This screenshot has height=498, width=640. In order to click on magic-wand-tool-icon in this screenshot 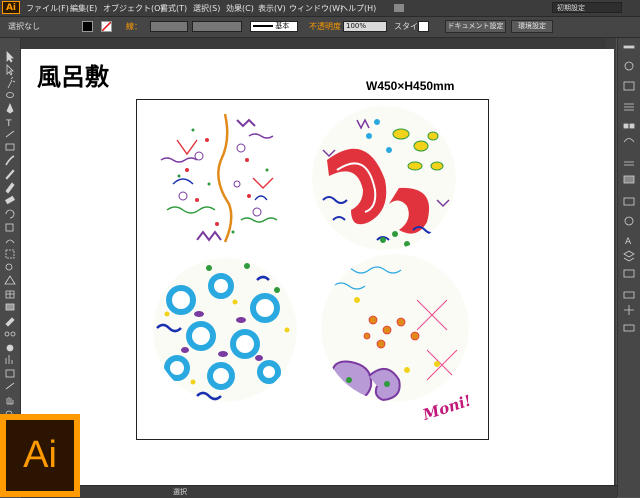, I will do `click(11, 82)`.